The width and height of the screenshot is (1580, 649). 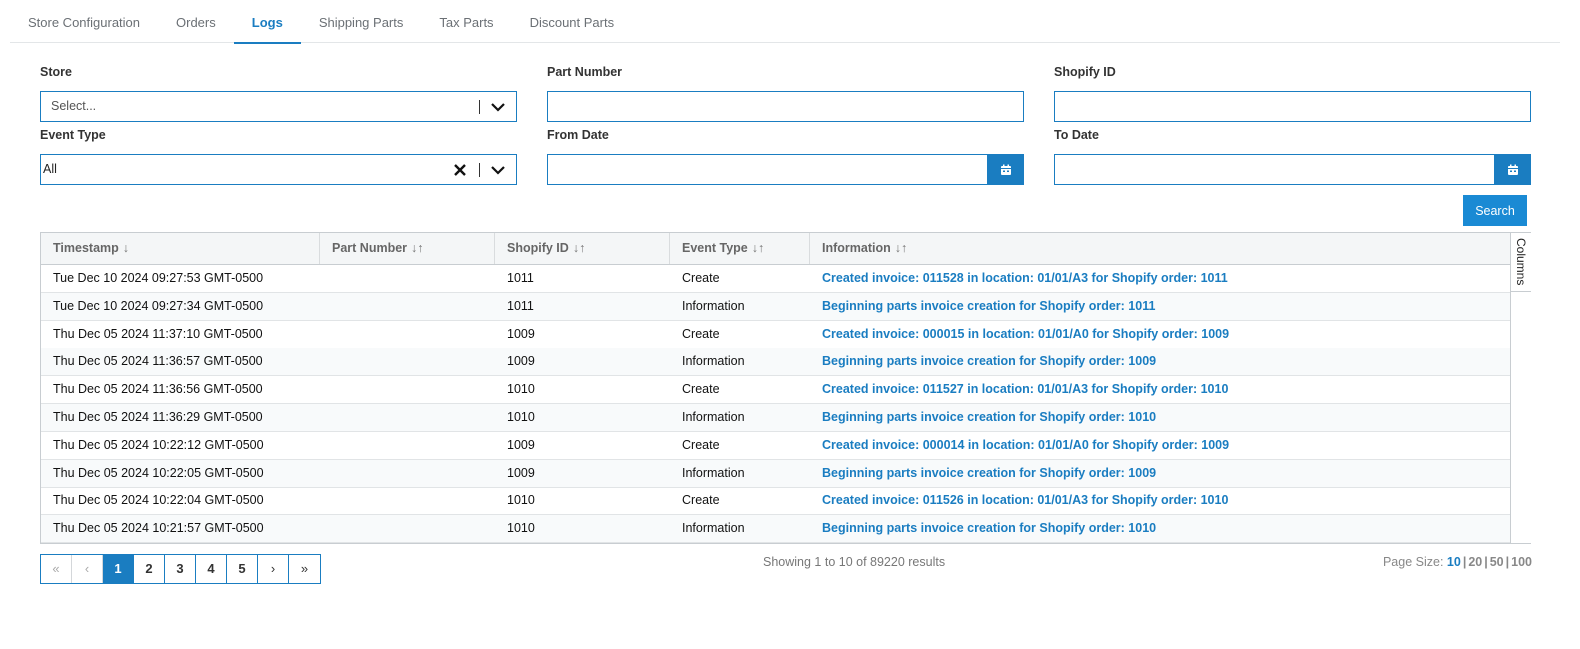 What do you see at coordinates (158, 500) in the screenshot?
I see `cell-timestamp: Thu Dec 05 2024 10:22:04 GMT-0500` at bounding box center [158, 500].